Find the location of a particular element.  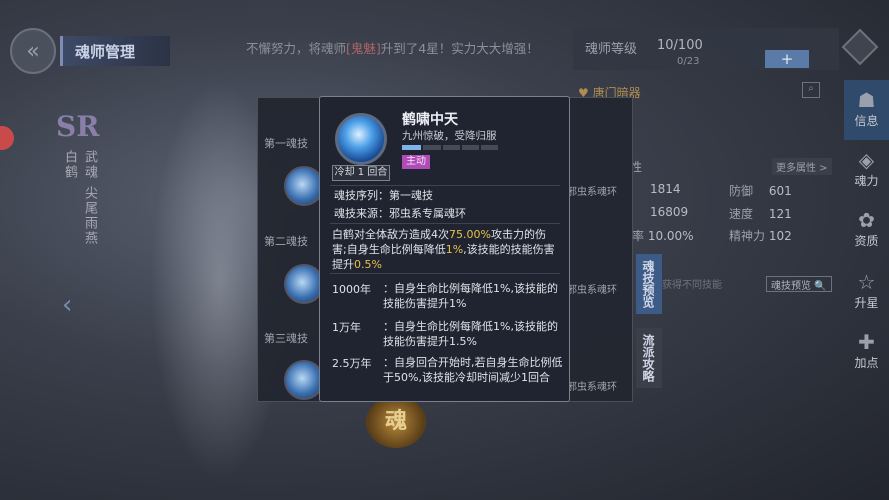

back-button: « is located at coordinates (33, 51).